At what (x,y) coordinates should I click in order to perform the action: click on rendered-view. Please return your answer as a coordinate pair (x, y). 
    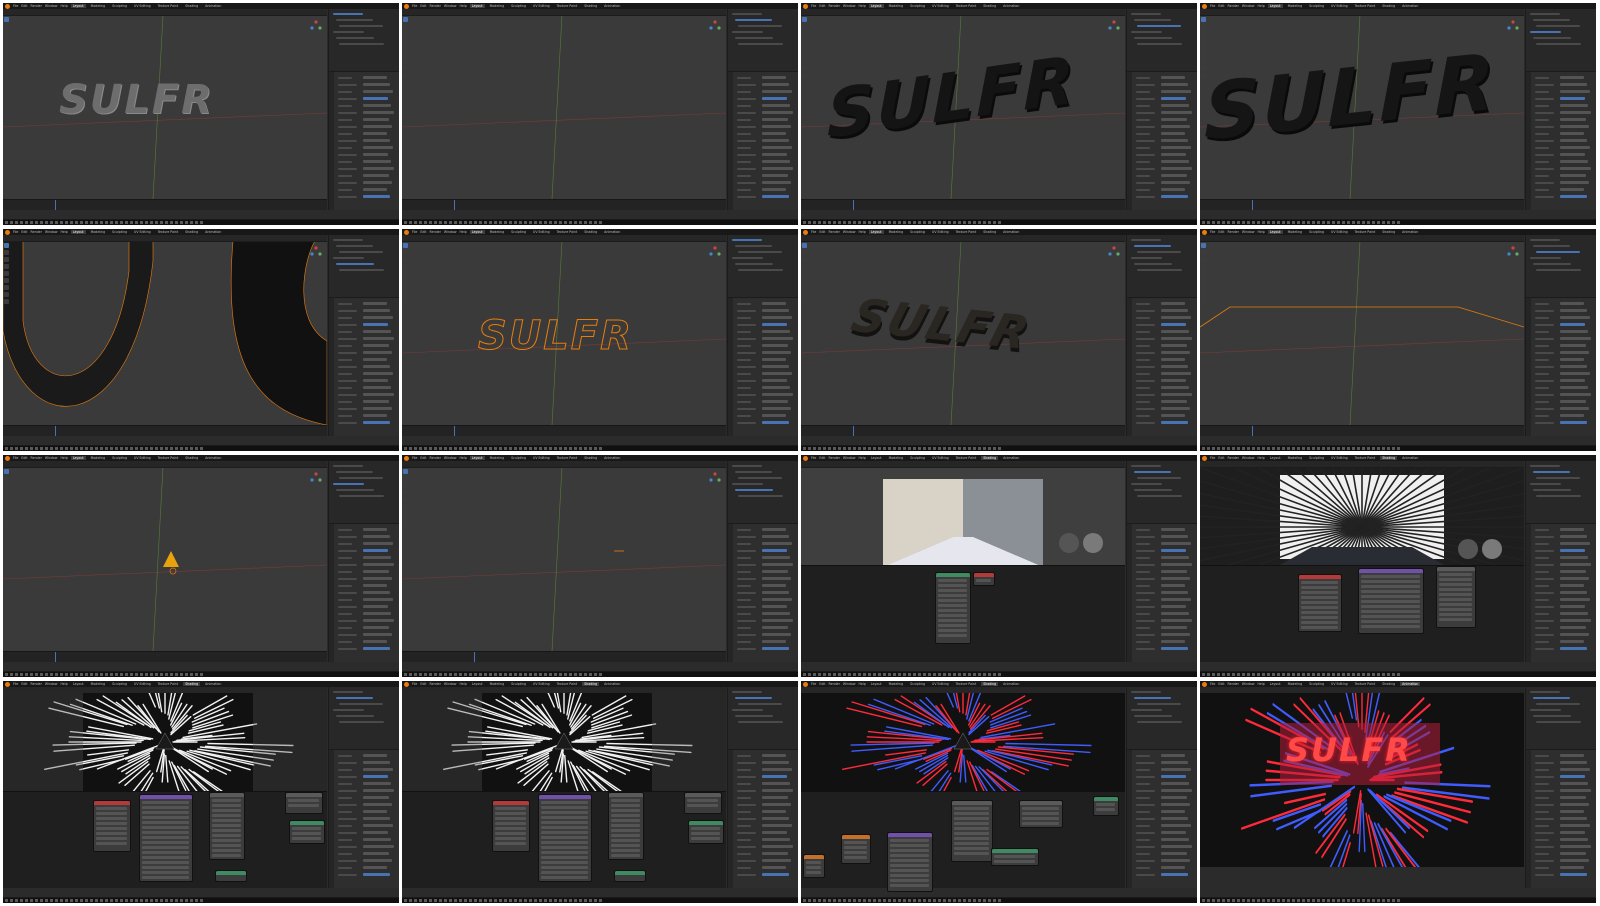
    Looking at the image, I should click on (963, 742).